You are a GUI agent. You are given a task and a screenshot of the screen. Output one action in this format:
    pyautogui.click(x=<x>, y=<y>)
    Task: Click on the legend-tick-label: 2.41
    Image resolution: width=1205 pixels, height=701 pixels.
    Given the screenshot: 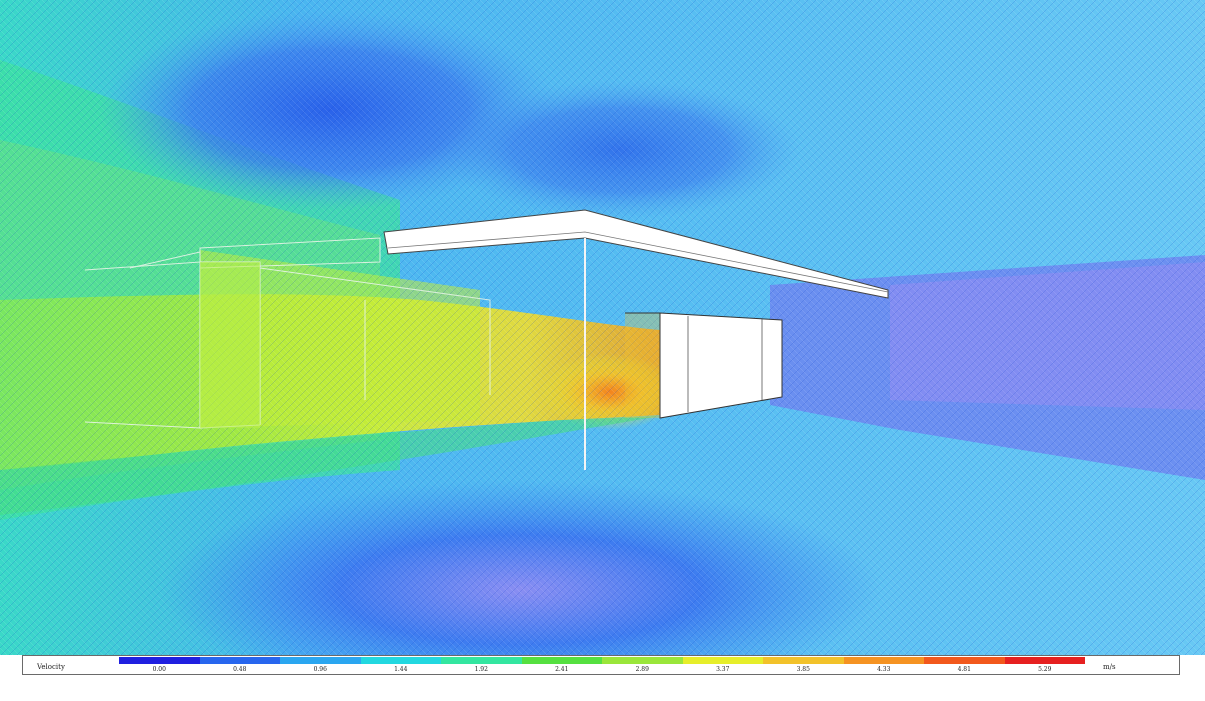 What is the action you would take?
    pyautogui.click(x=562, y=669)
    